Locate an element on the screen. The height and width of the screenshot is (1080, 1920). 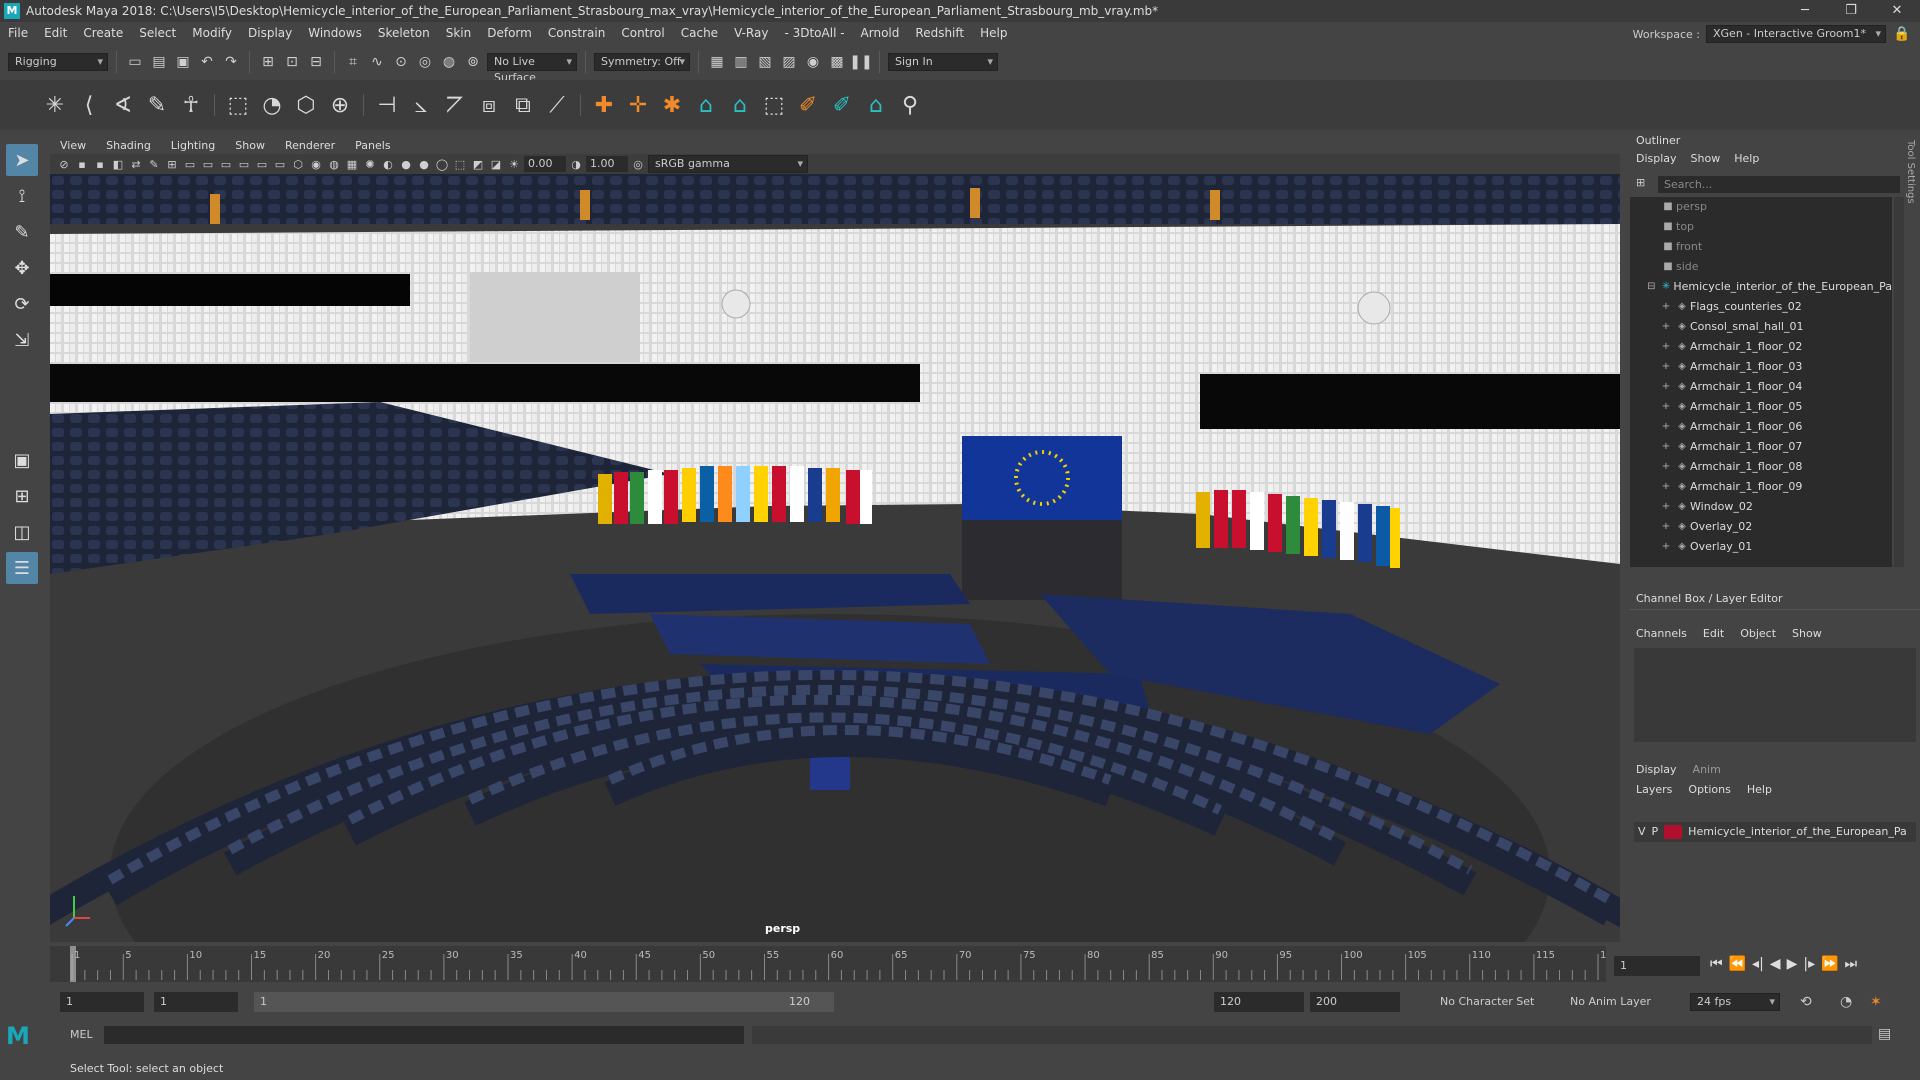
menu-constrain: Constrain is located at coordinates (577, 33).